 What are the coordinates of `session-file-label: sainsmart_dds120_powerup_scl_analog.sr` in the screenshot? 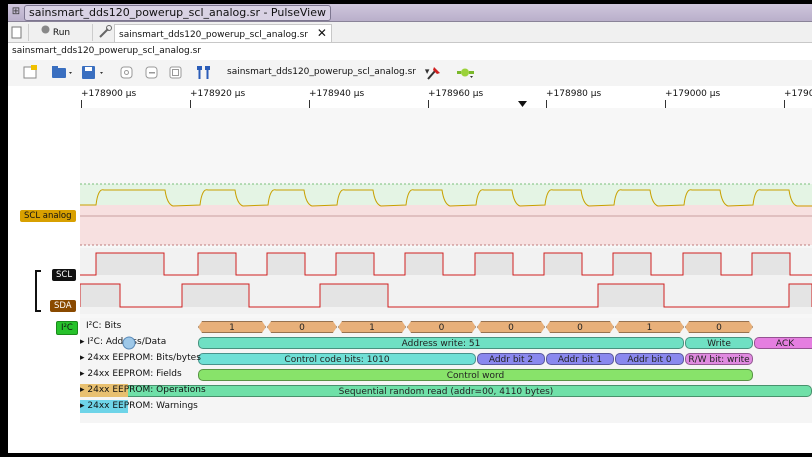 It's located at (410, 51).